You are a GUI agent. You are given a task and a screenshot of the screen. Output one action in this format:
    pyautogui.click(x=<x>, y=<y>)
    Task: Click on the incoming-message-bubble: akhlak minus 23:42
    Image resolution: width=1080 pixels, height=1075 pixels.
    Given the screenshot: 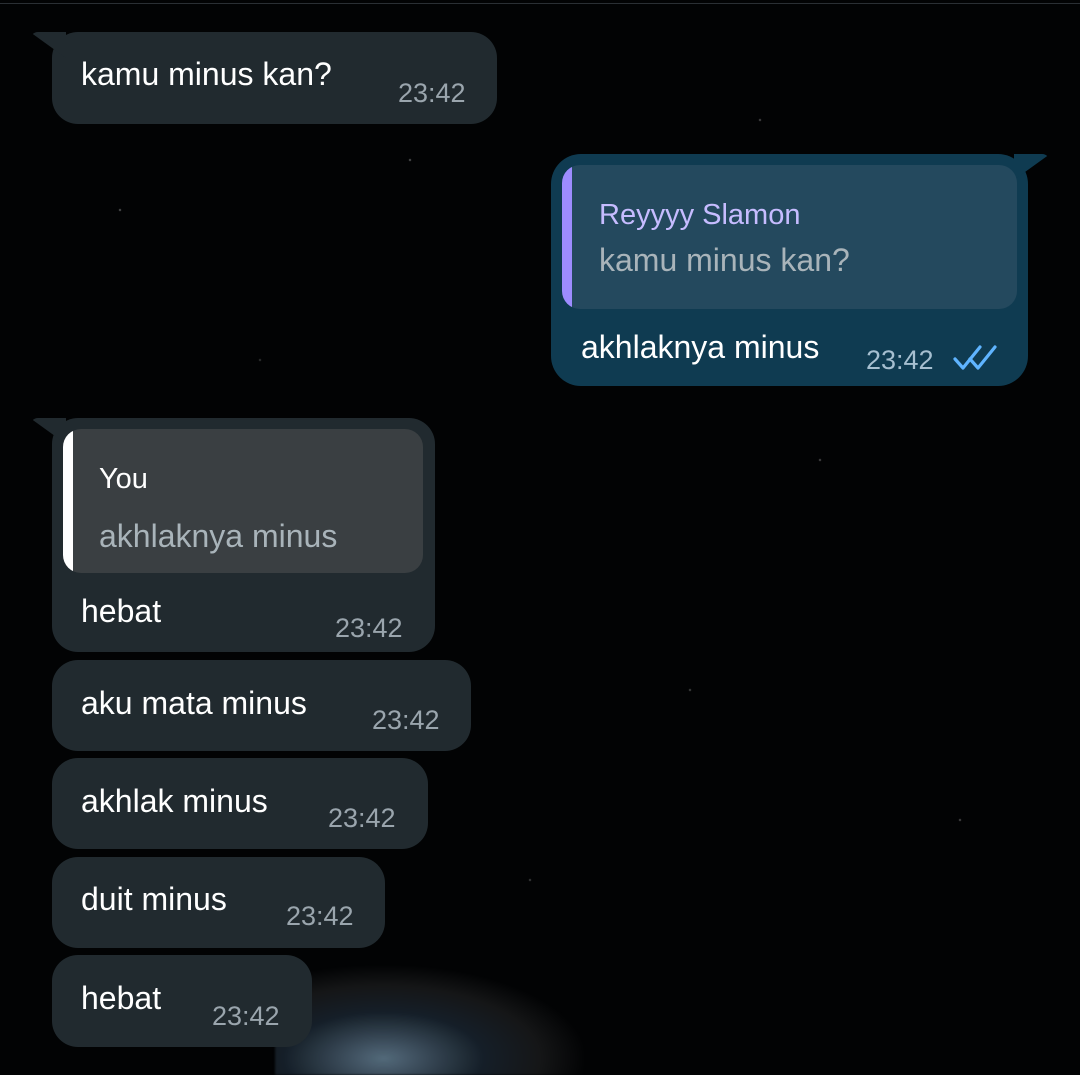 What is the action you would take?
    pyautogui.click(x=240, y=803)
    